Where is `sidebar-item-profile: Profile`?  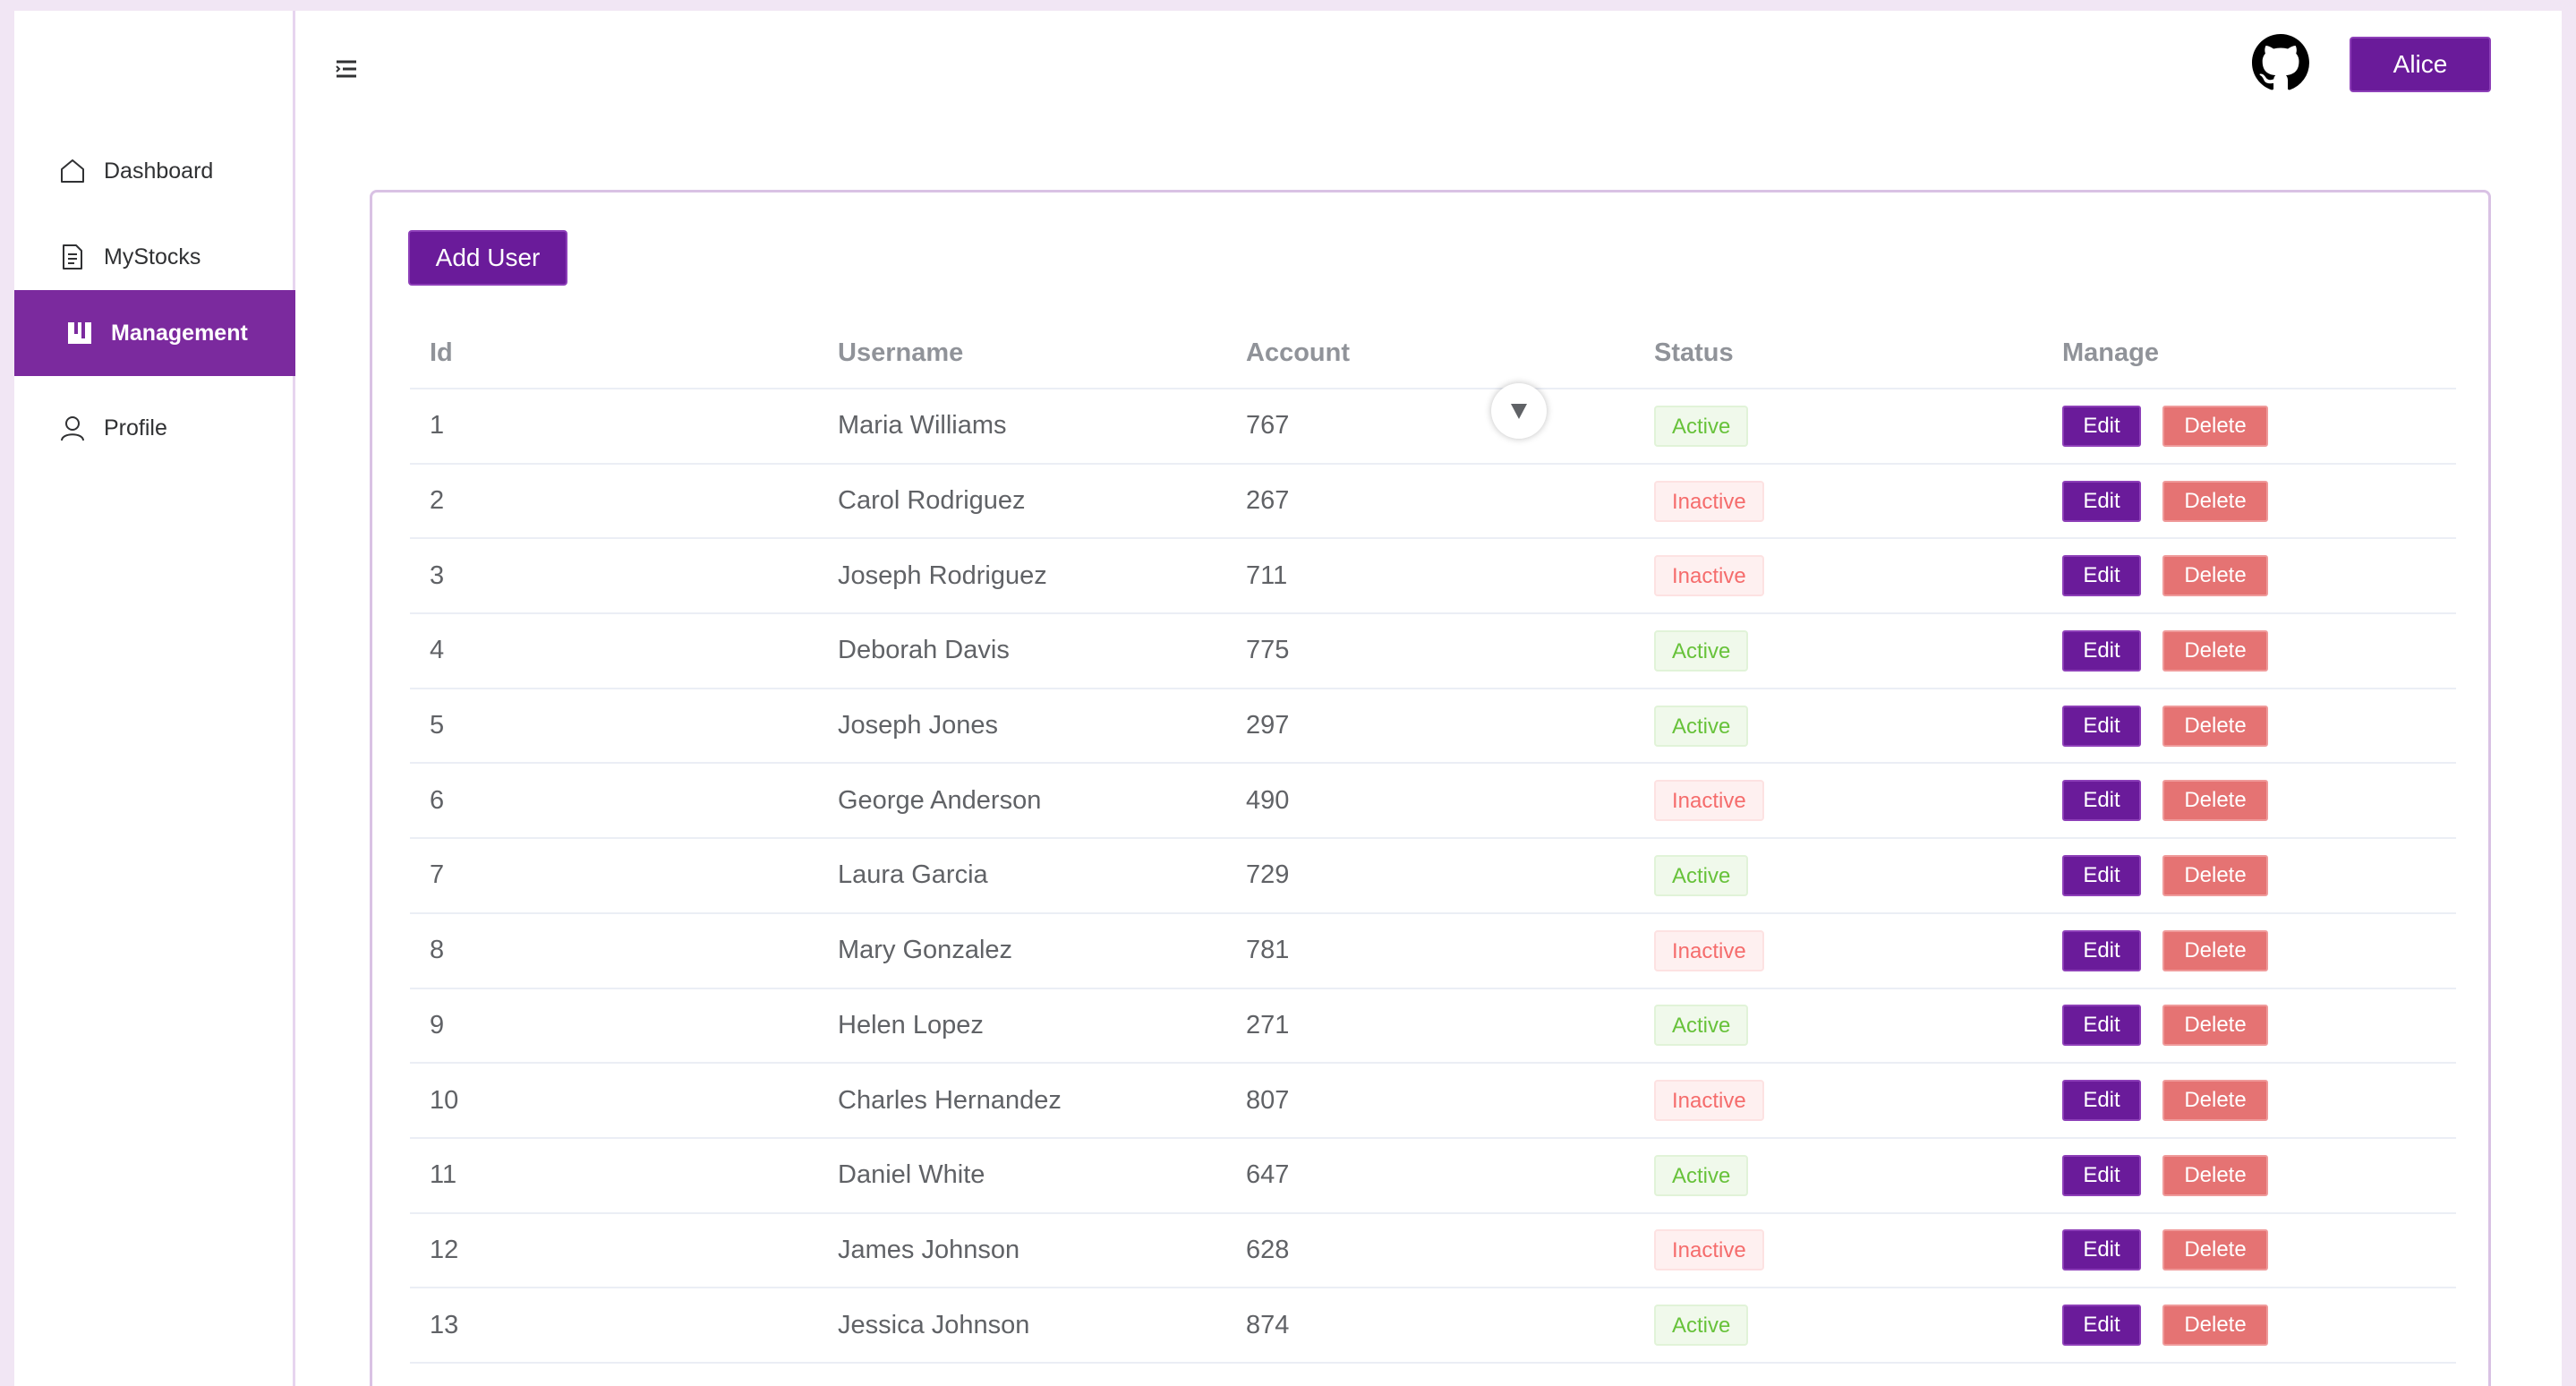 sidebar-item-profile: Profile is located at coordinates (154, 428).